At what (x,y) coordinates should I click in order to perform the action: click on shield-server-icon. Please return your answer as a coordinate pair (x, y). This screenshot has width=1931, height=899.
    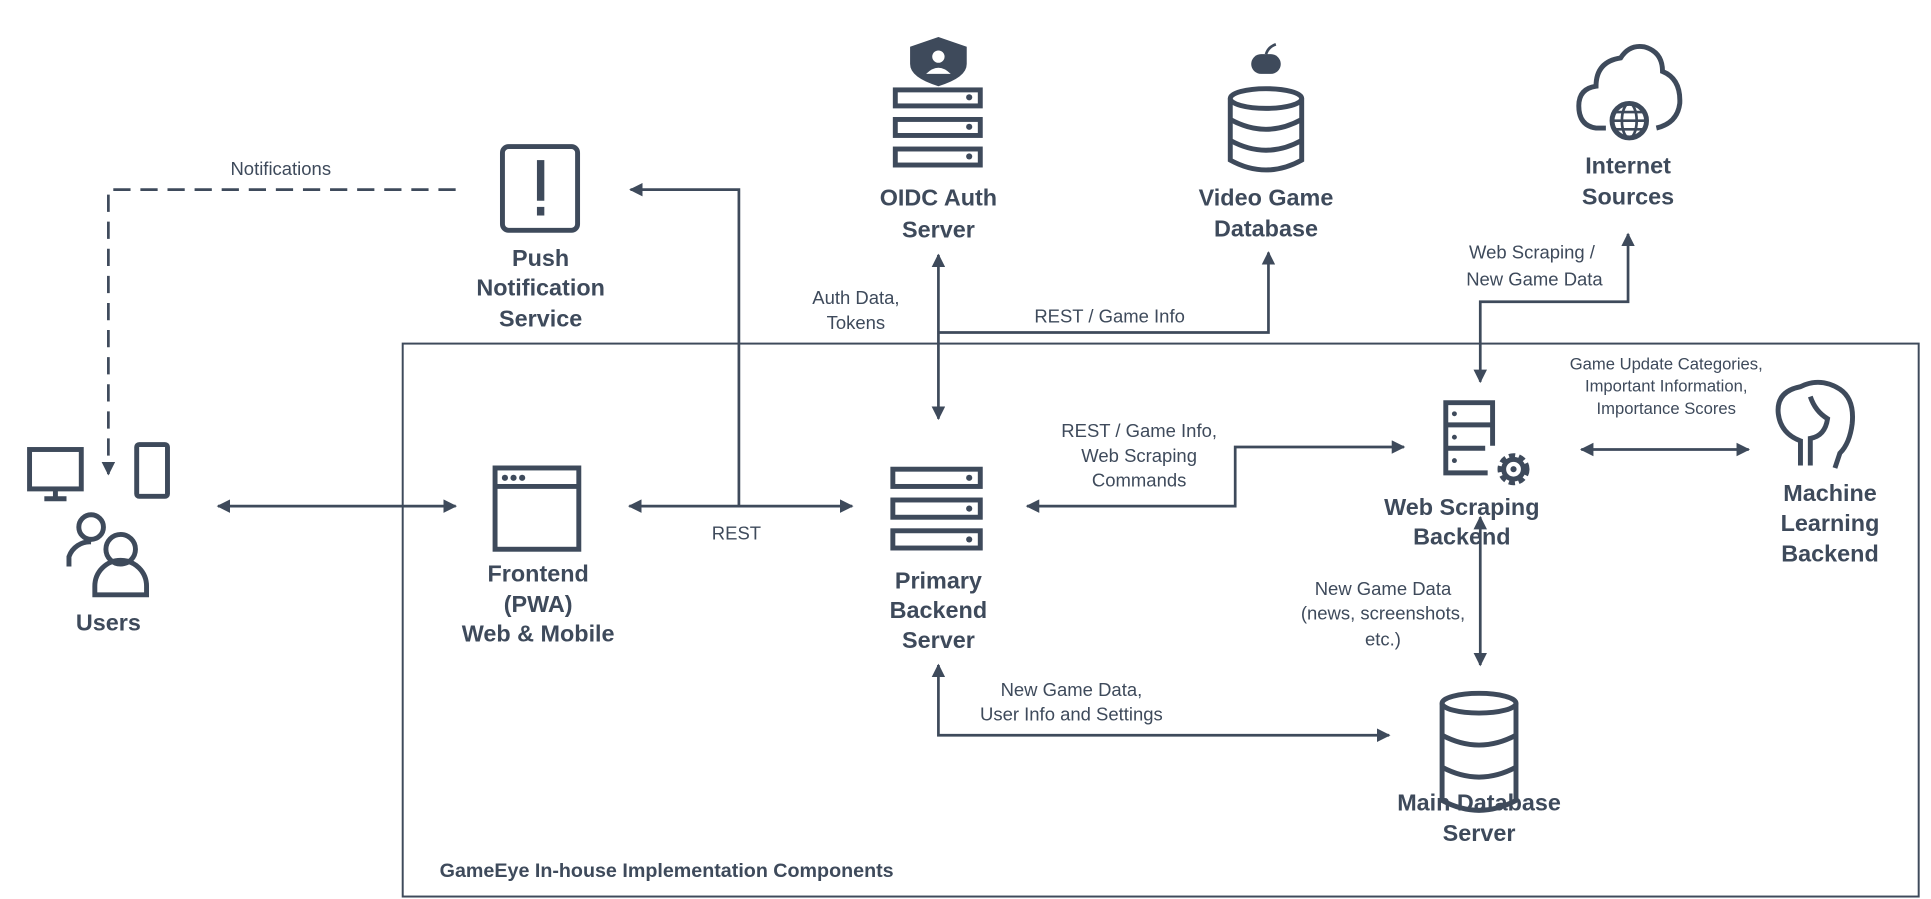
    Looking at the image, I should click on (937, 102).